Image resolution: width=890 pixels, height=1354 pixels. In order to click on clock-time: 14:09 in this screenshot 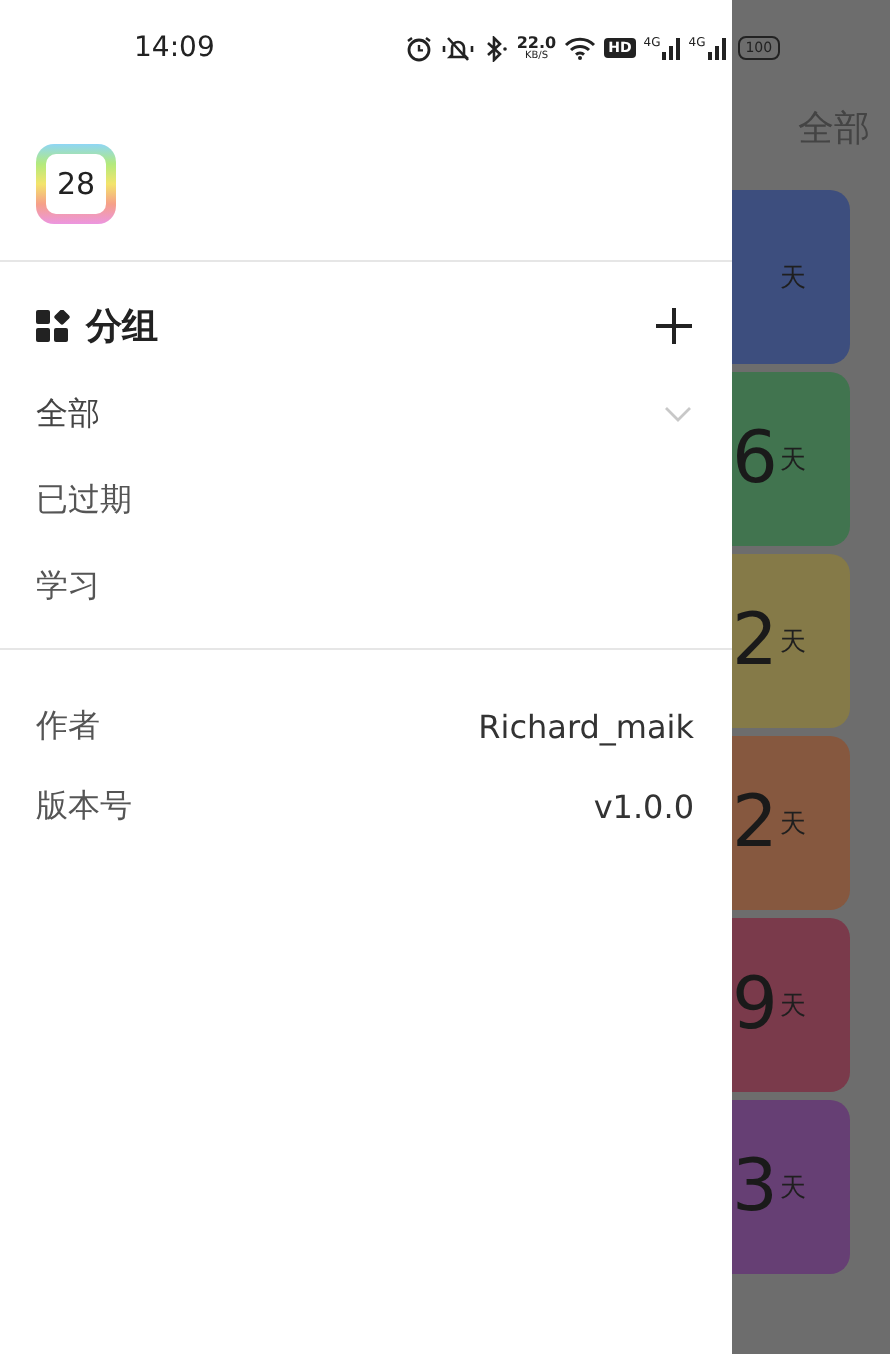, I will do `click(174, 48)`.